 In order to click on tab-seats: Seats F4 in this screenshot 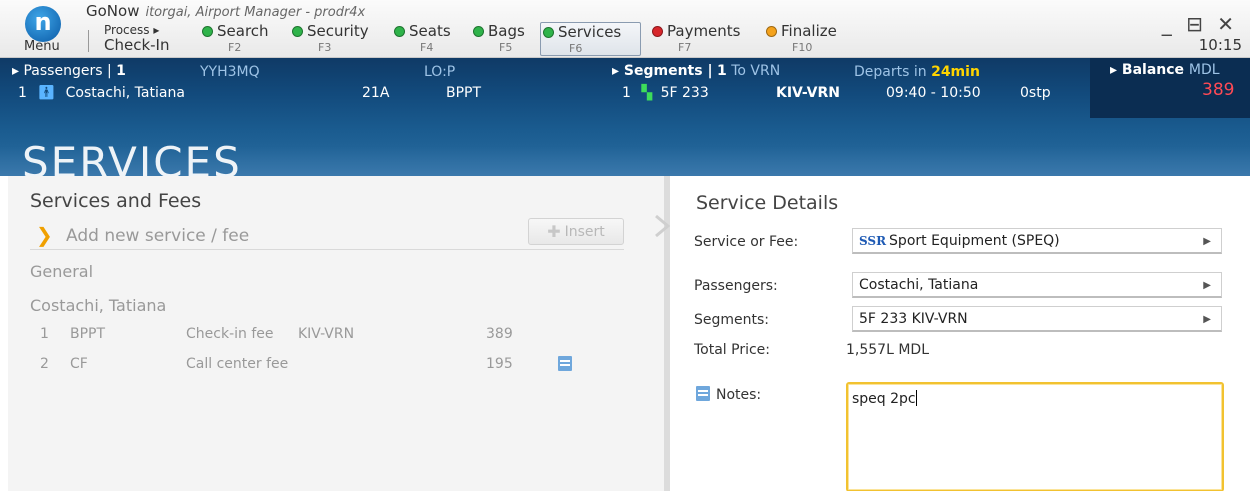, I will do `click(422, 39)`.